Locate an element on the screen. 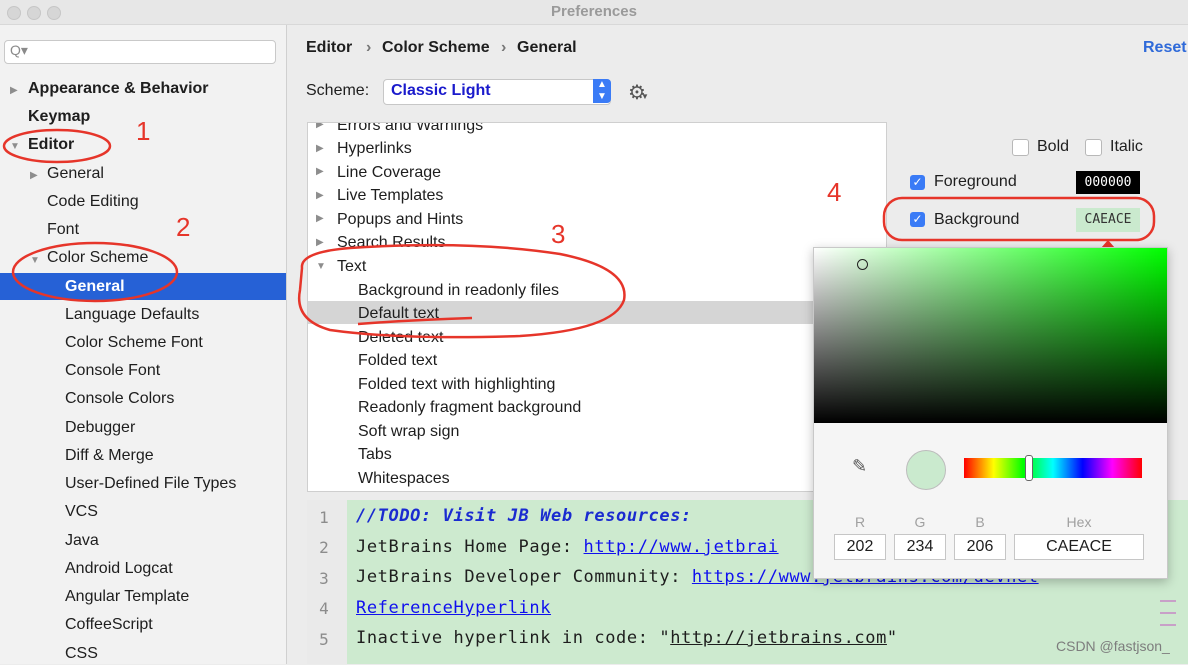 The height and width of the screenshot is (665, 1188). annotation-number-4: 4 is located at coordinates (834, 192).